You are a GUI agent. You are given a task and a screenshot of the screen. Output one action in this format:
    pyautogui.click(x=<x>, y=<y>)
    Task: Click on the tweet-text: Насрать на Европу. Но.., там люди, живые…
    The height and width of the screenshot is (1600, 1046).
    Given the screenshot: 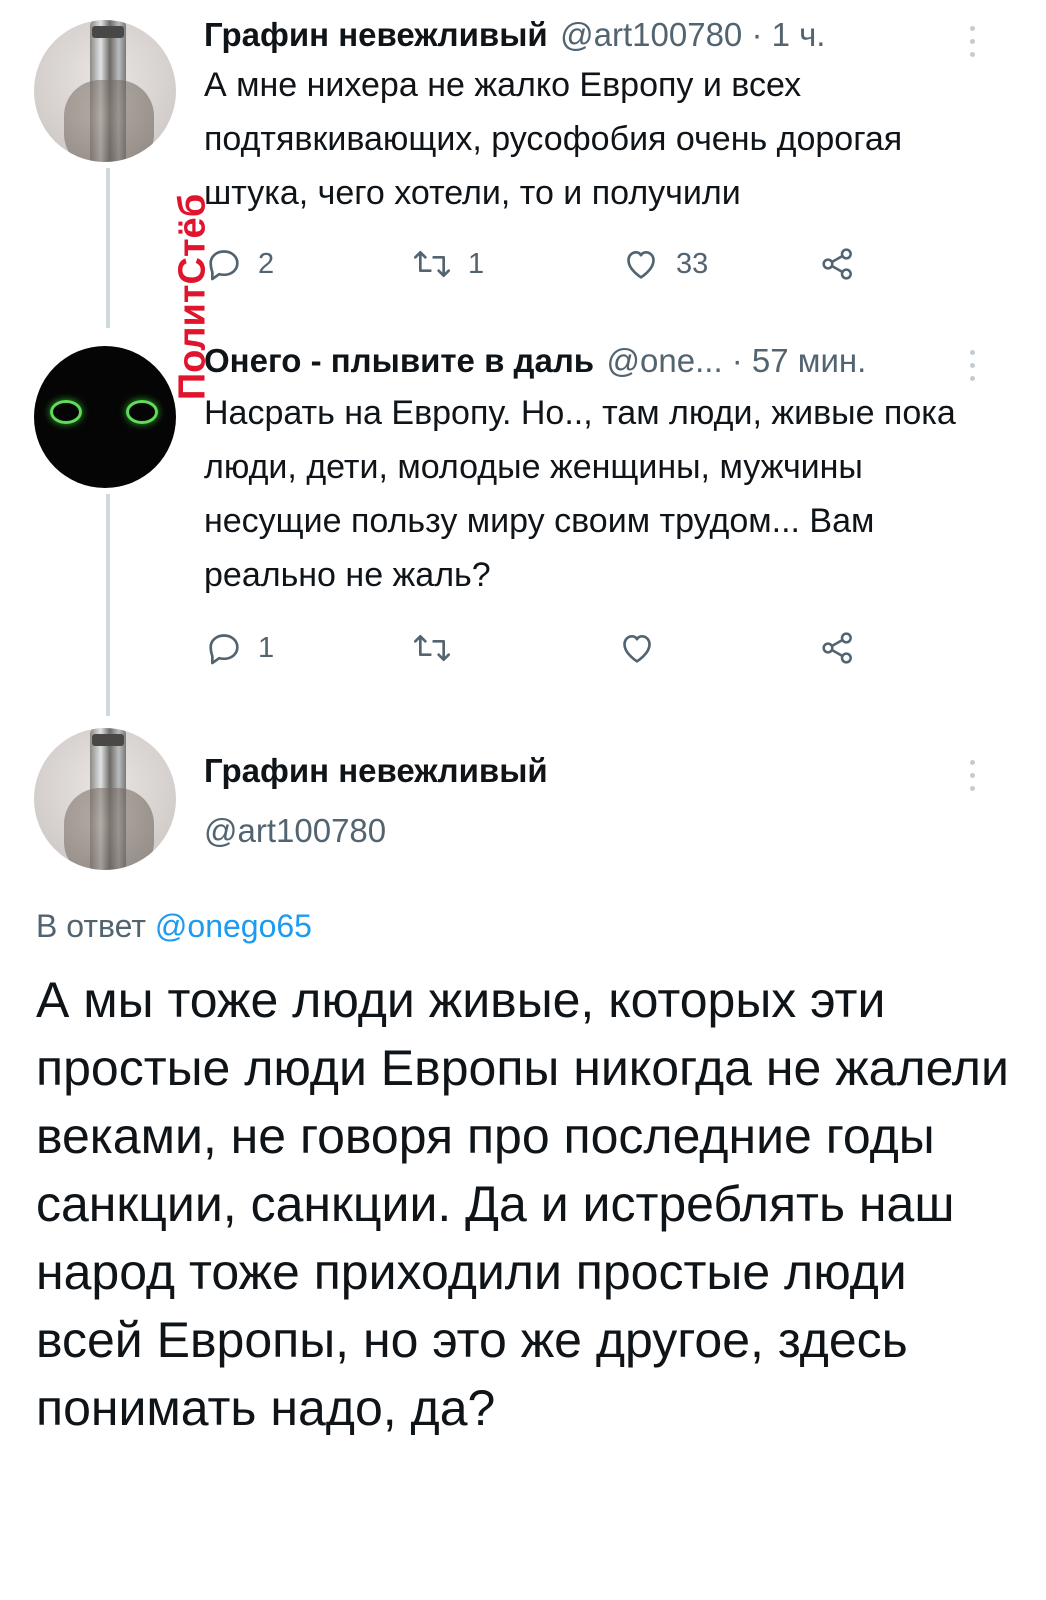 What is the action you would take?
    pyautogui.click(x=580, y=494)
    